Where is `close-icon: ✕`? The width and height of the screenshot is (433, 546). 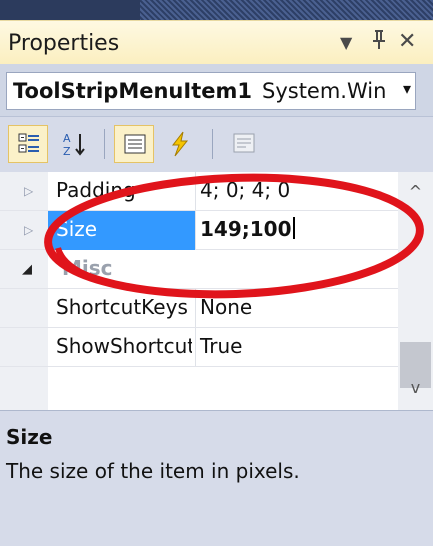
close-icon: ✕ is located at coordinates (407, 41).